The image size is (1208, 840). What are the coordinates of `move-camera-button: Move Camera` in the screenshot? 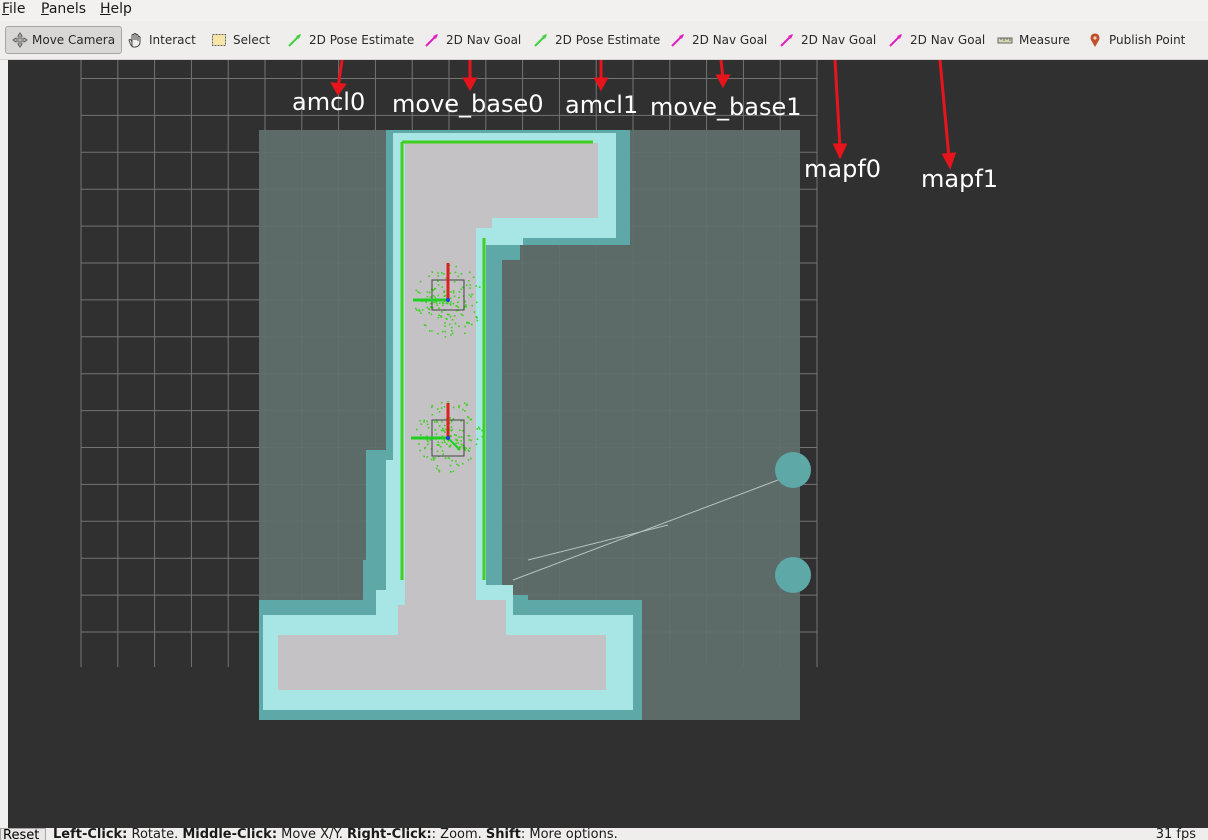 It's located at (63, 40).